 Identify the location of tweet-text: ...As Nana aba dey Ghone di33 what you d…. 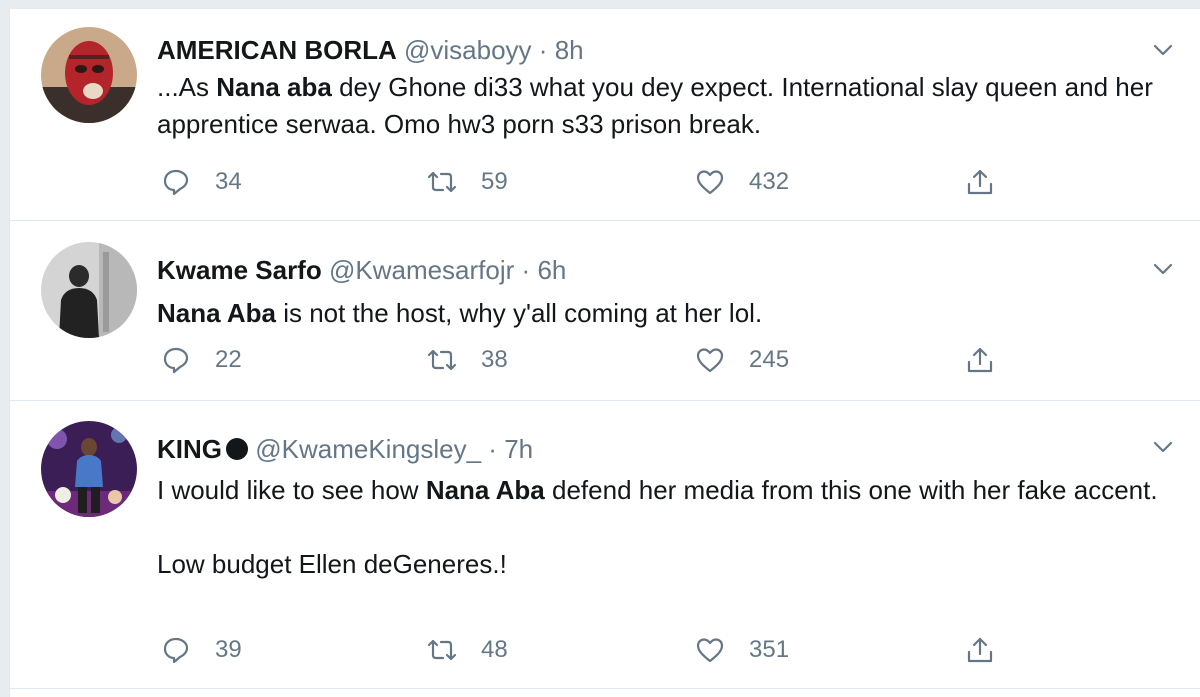
(667, 106).